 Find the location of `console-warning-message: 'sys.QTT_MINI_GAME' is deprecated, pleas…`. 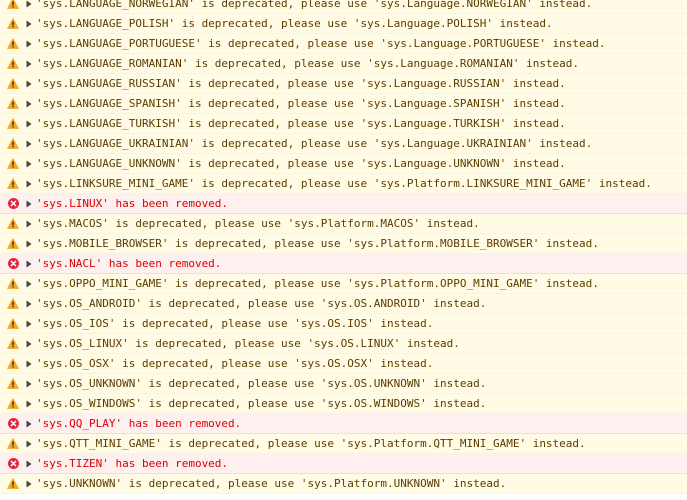

console-warning-message: 'sys.QTT_MINI_GAME' is deprecated, pleas… is located at coordinates (343, 444).